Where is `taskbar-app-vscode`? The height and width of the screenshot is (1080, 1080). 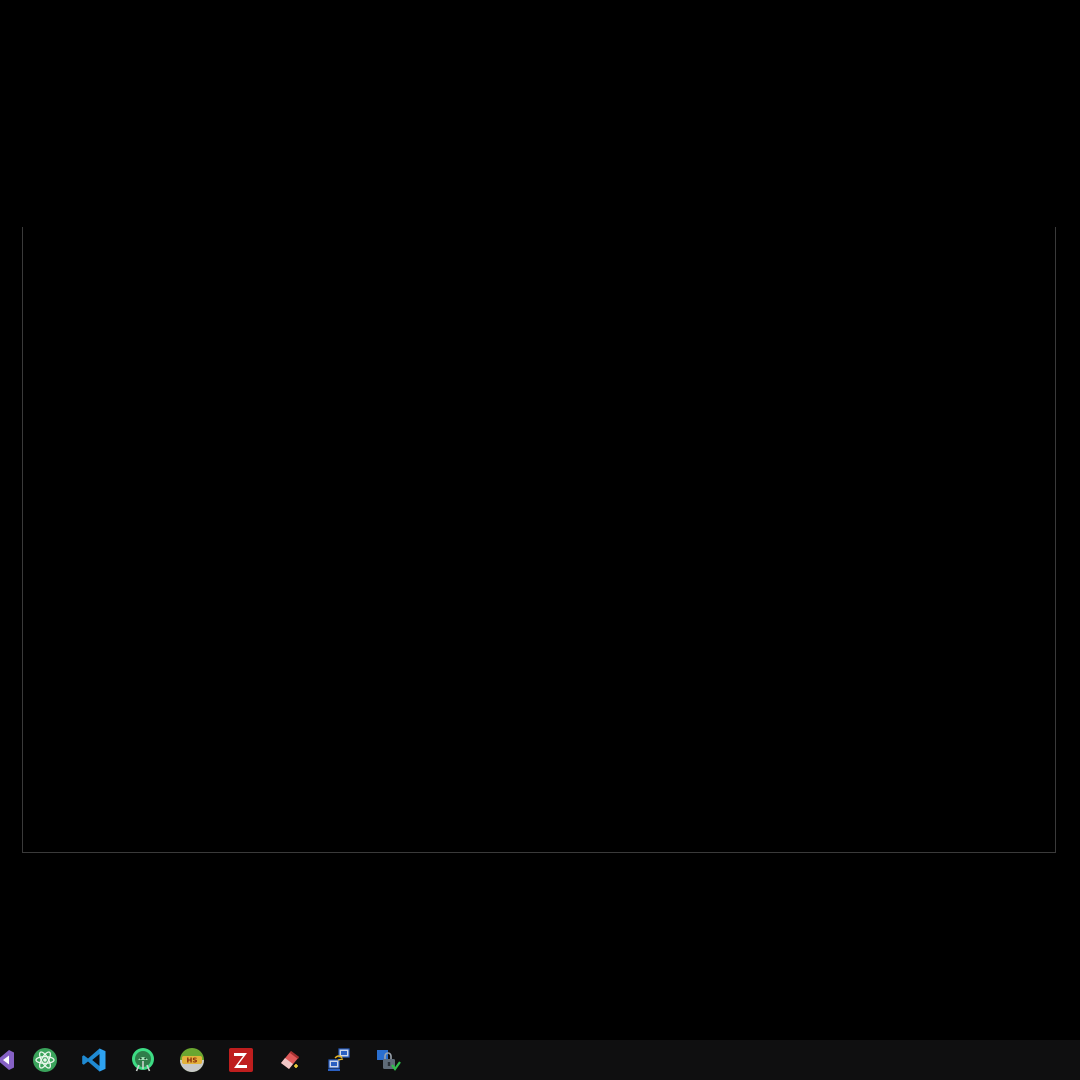
taskbar-app-vscode is located at coordinates (94, 1060).